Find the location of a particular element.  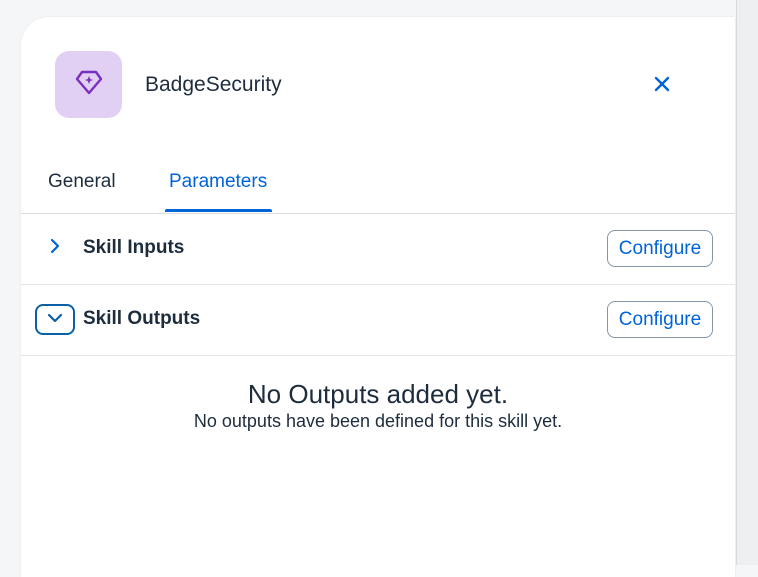

tab-parameters: Parameters is located at coordinates (218, 182).